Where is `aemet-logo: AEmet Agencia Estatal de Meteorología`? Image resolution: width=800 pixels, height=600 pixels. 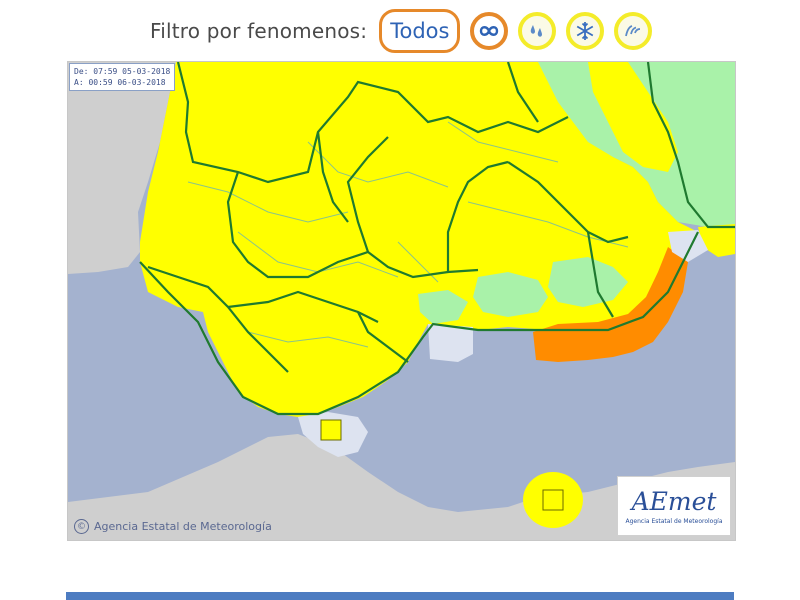
aemet-logo: AEmet Agencia Estatal de Meteorología is located at coordinates (674, 506).